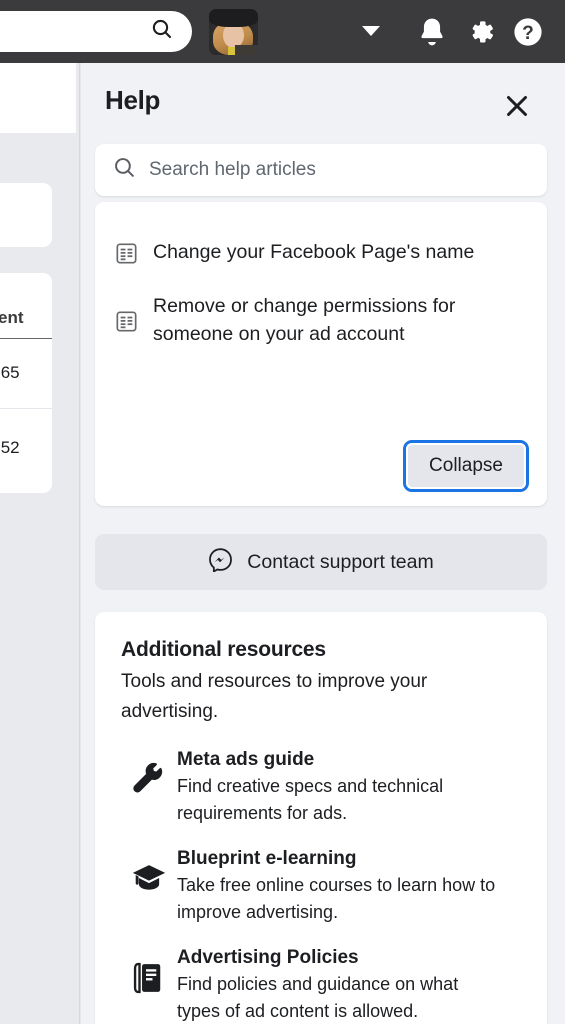 The height and width of the screenshot is (1024, 565). Describe the element at coordinates (10, 447) in the screenshot. I see `background-table-cell: .52` at that location.